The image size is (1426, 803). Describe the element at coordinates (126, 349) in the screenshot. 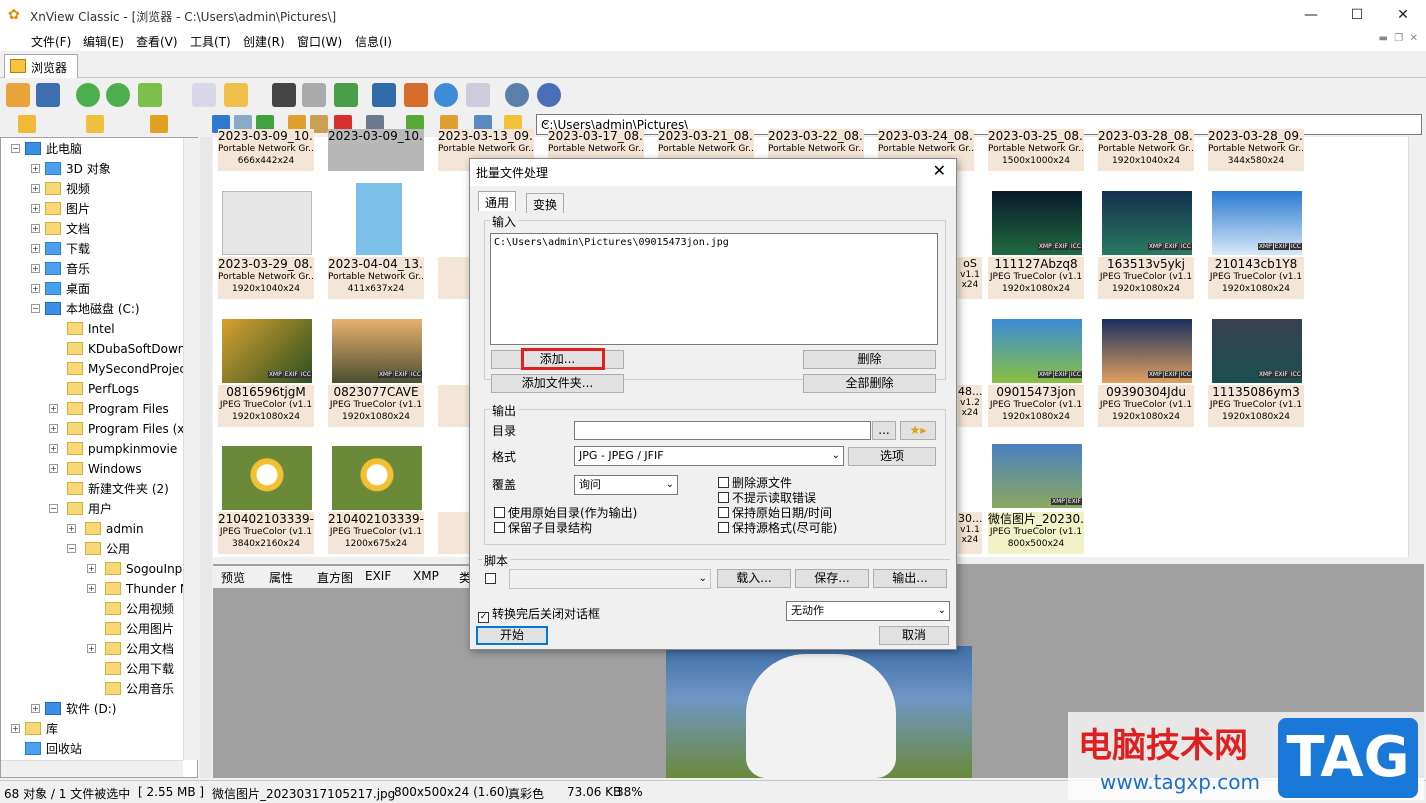

I see `tree-item: KDubaSoftDown` at that location.